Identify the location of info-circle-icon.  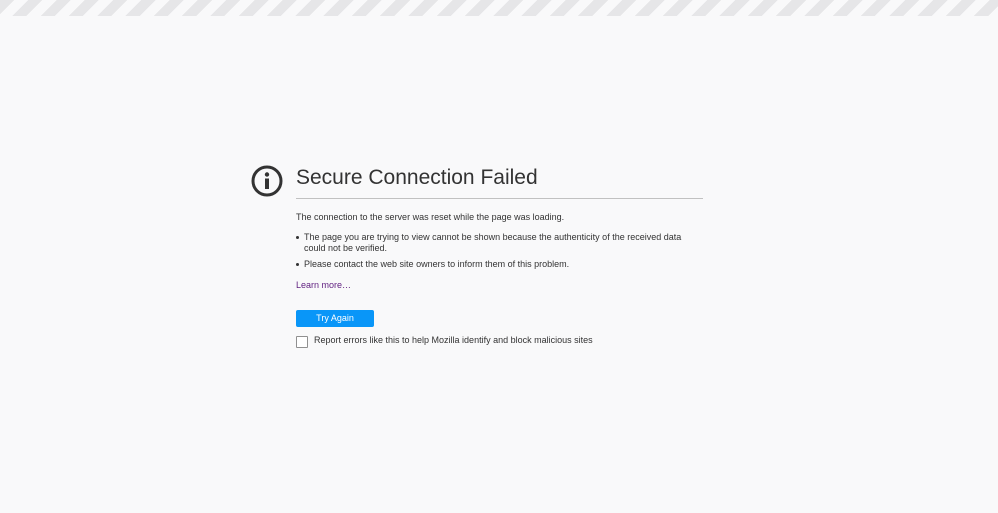
(267, 181).